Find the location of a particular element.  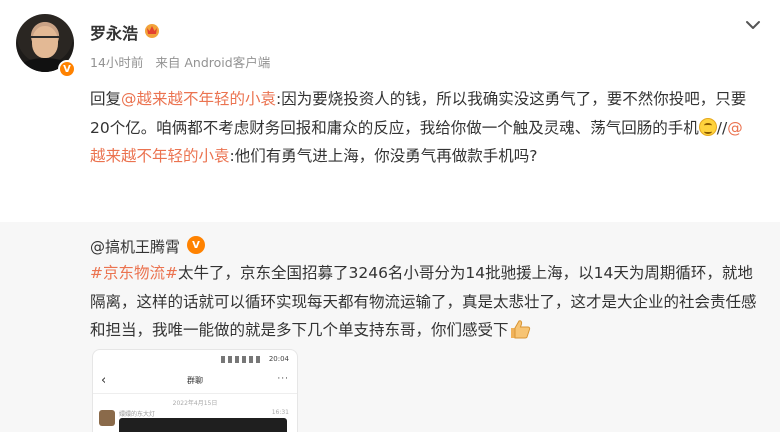

chat-header: ‹ 群聊 ··· is located at coordinates (195, 382).